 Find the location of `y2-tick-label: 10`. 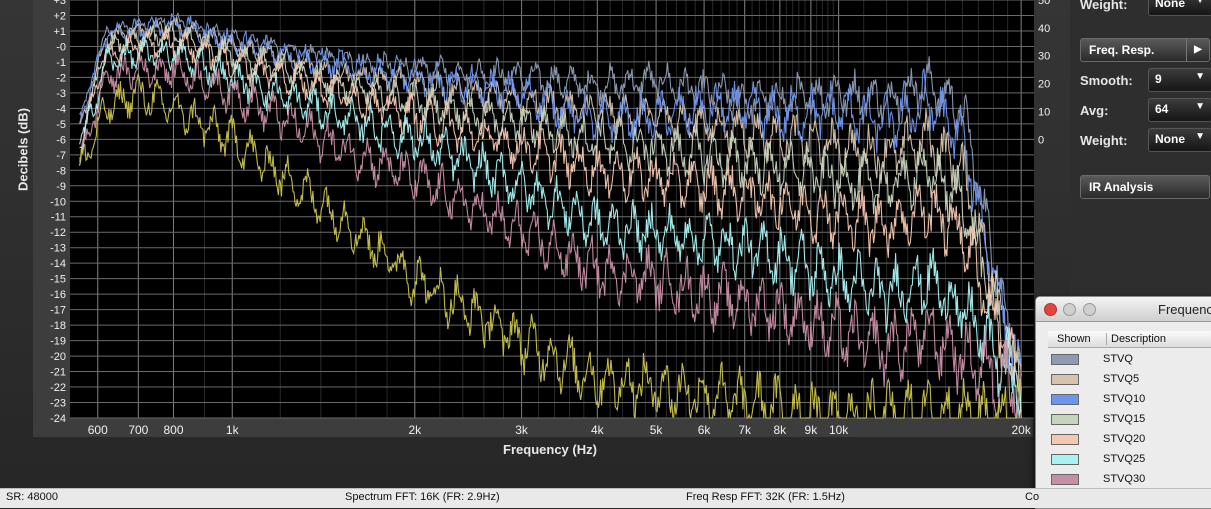

y2-tick-label: 10 is located at coordinates (1044, 112).